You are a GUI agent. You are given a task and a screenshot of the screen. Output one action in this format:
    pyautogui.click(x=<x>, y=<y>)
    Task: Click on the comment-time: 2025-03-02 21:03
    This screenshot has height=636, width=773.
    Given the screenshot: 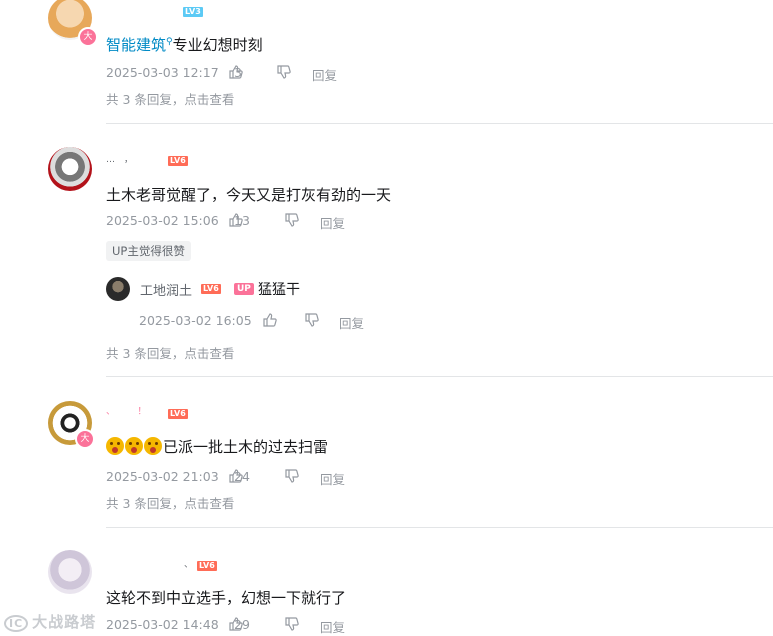 What is the action you would take?
    pyautogui.click(x=162, y=476)
    